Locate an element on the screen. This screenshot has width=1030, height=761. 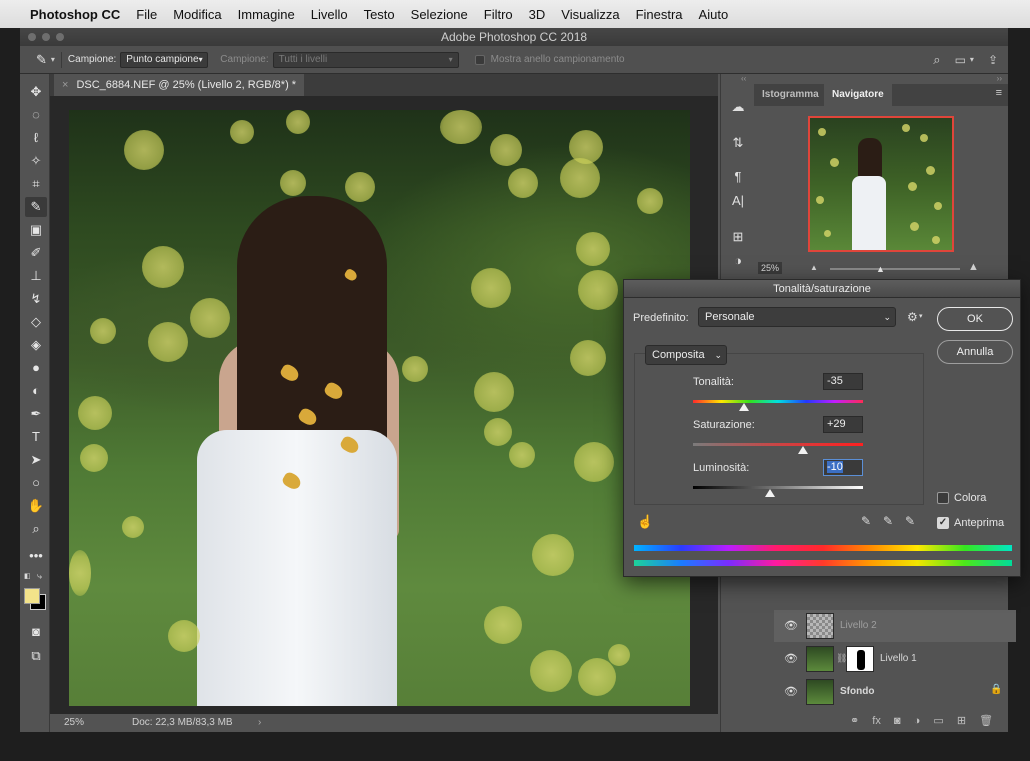
history-icon: ⇅ is located at coordinates (738, 143).